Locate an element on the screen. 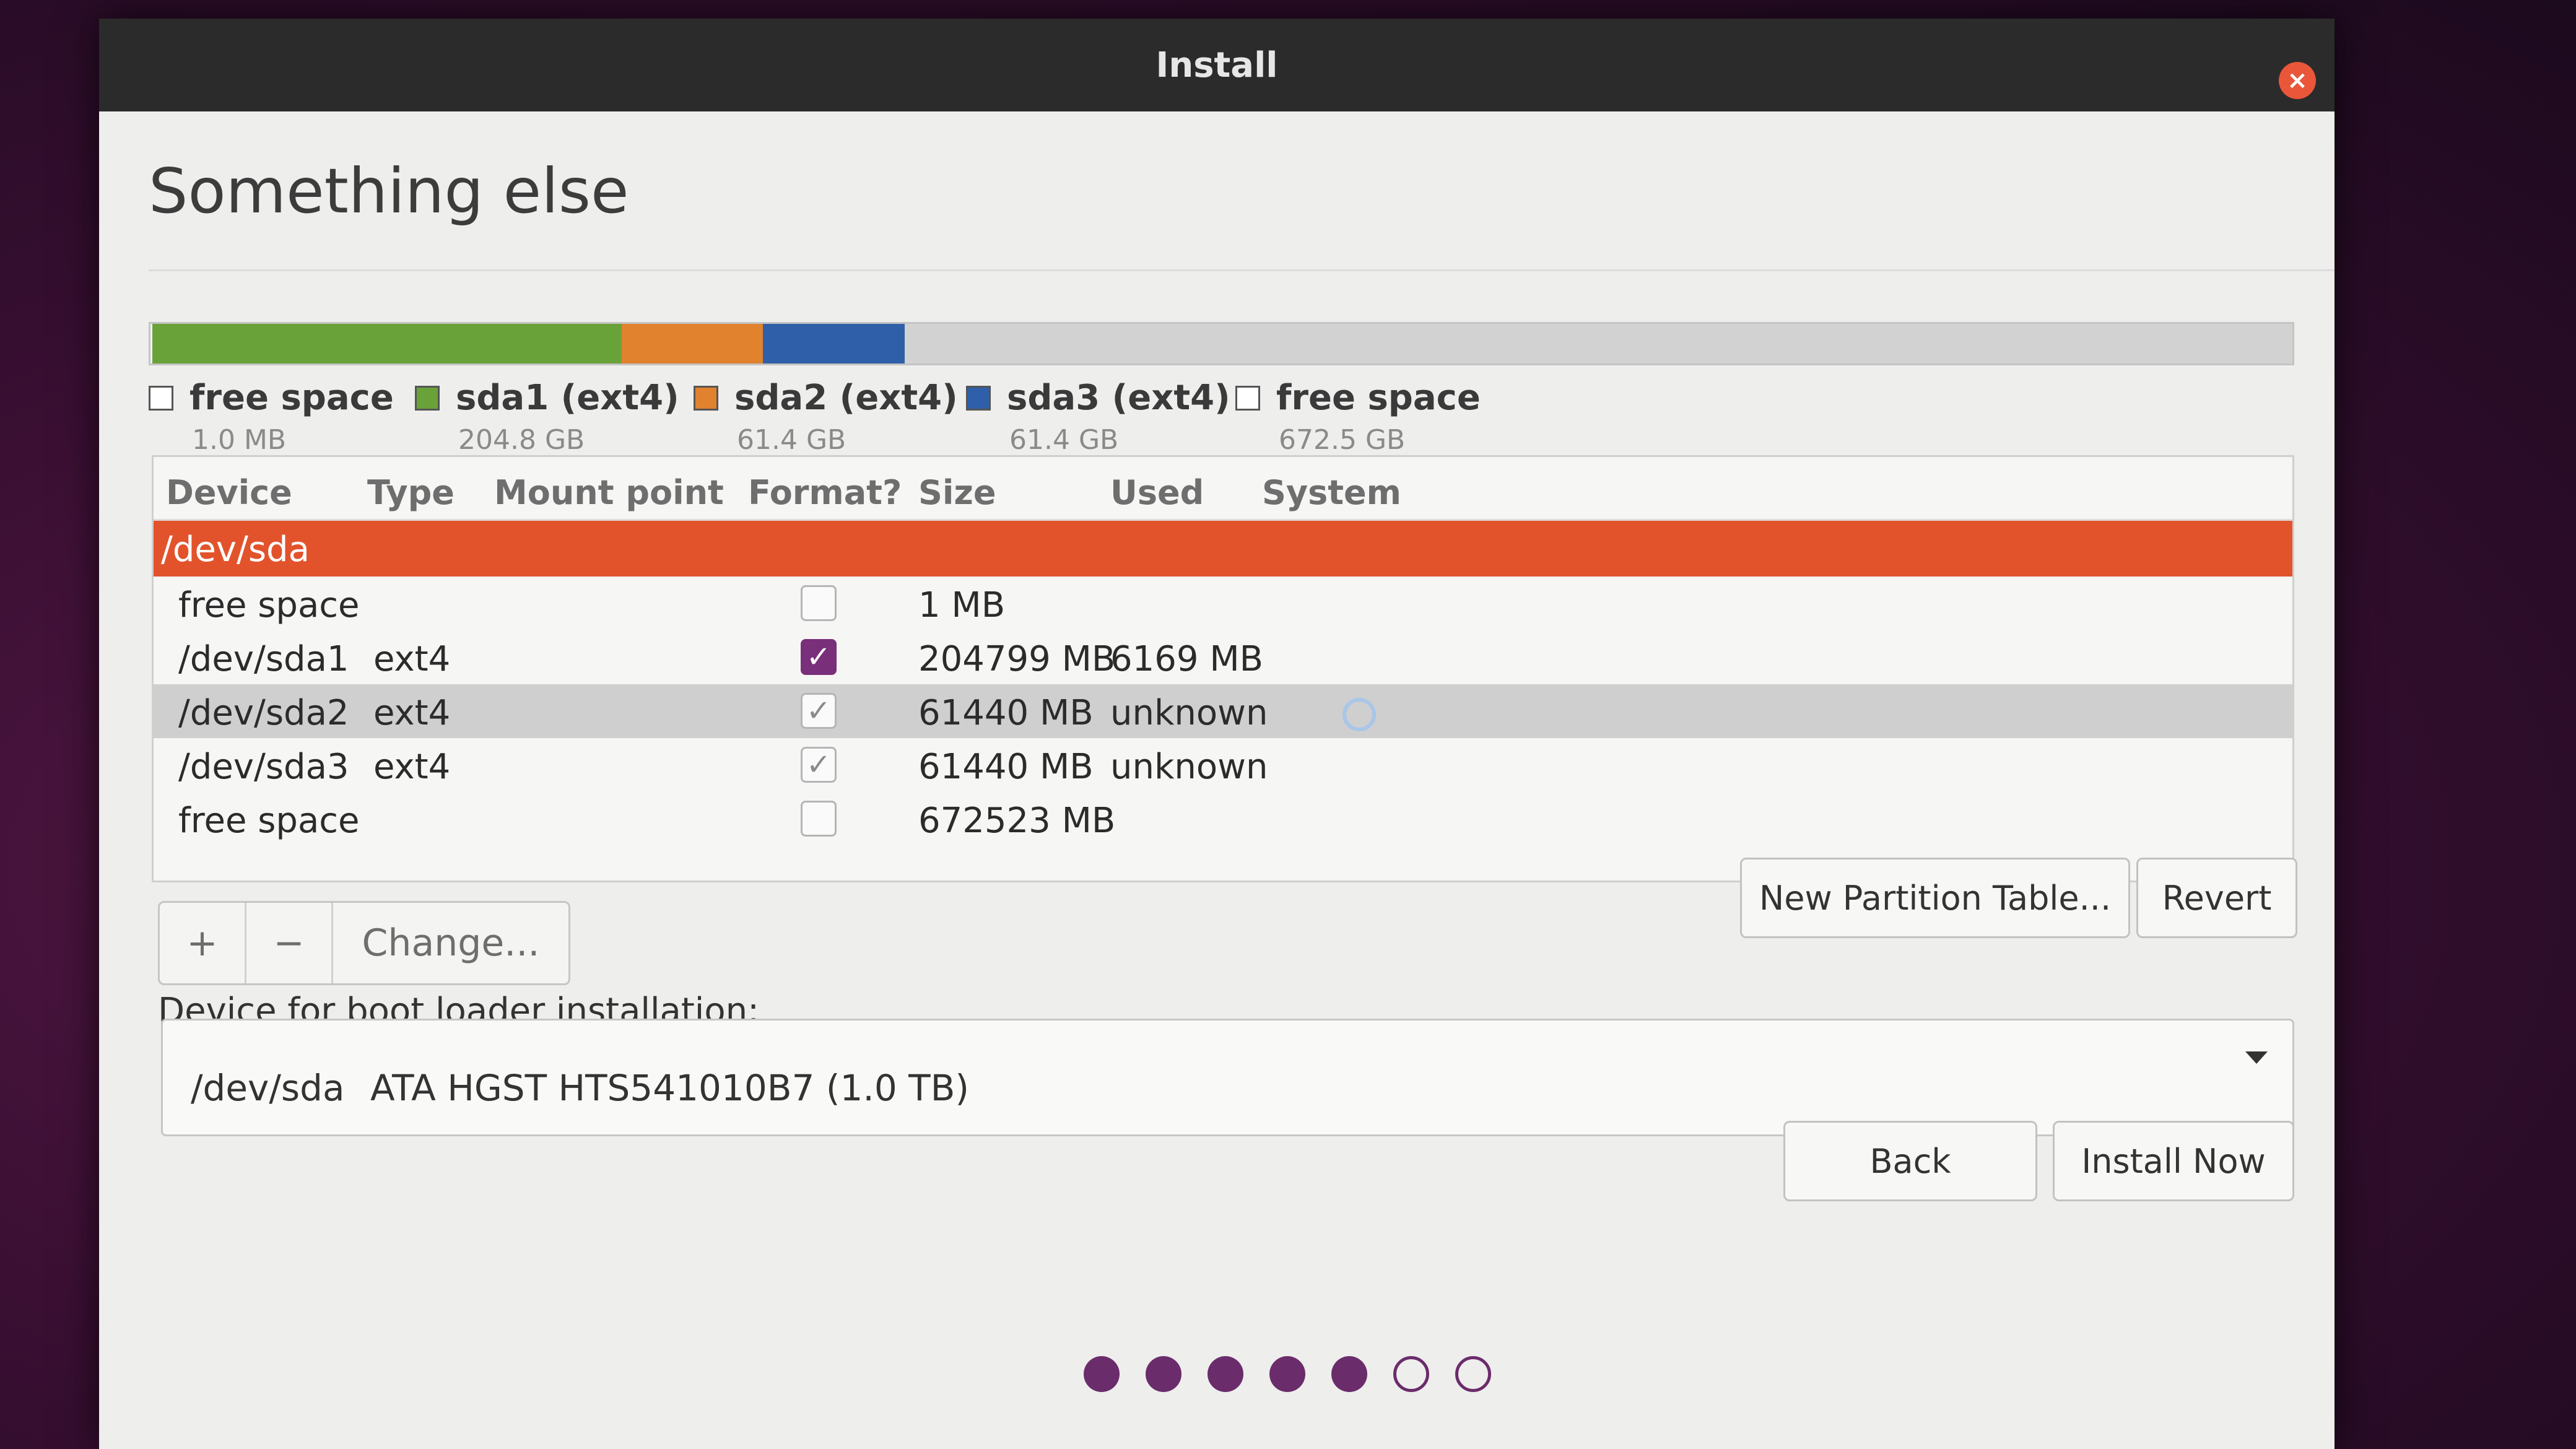 The height and width of the screenshot is (1449, 2576). progress-dots is located at coordinates (1287, 1374).